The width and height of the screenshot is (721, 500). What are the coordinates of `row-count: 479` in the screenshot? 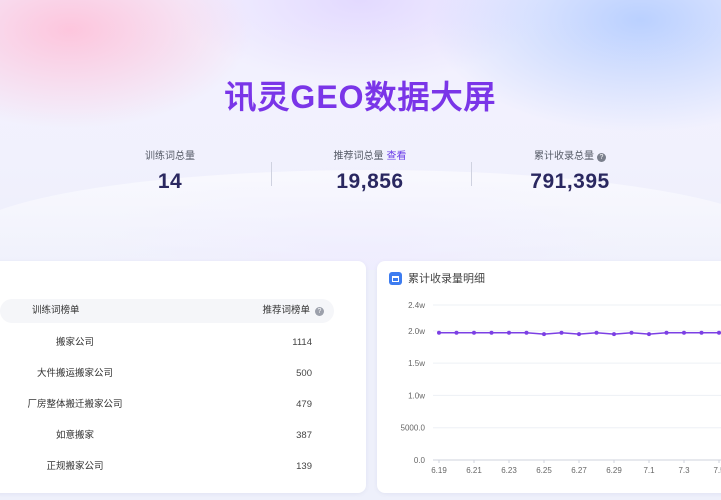 It's located at (304, 404).